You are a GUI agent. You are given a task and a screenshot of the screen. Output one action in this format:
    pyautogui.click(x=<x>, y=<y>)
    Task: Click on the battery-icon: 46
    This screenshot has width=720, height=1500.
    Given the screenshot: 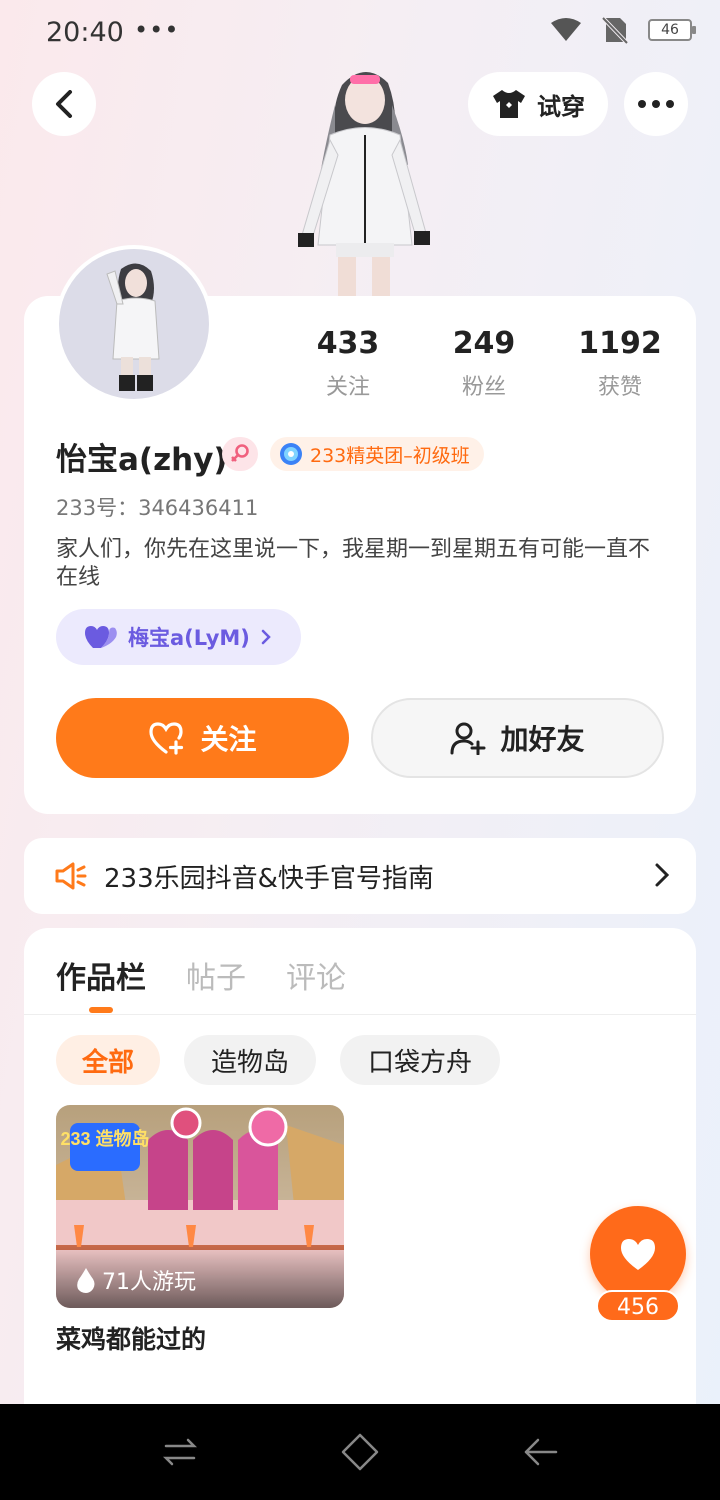 What is the action you would take?
    pyautogui.click(x=672, y=30)
    